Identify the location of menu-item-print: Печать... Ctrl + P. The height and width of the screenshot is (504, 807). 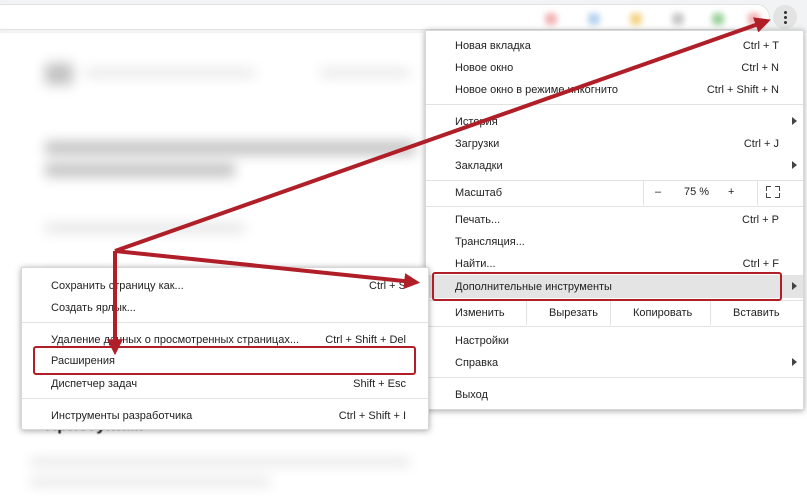
(614, 220).